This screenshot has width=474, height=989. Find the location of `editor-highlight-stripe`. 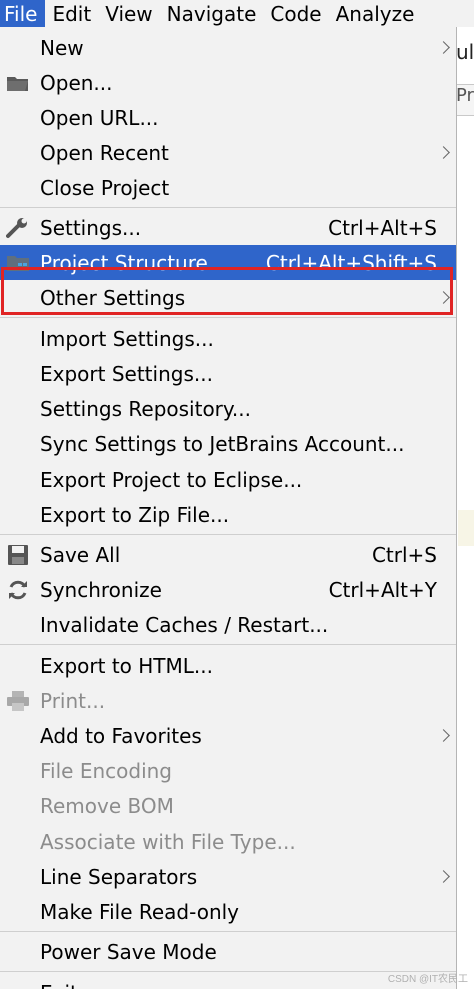

editor-highlight-stripe is located at coordinates (466, 528).